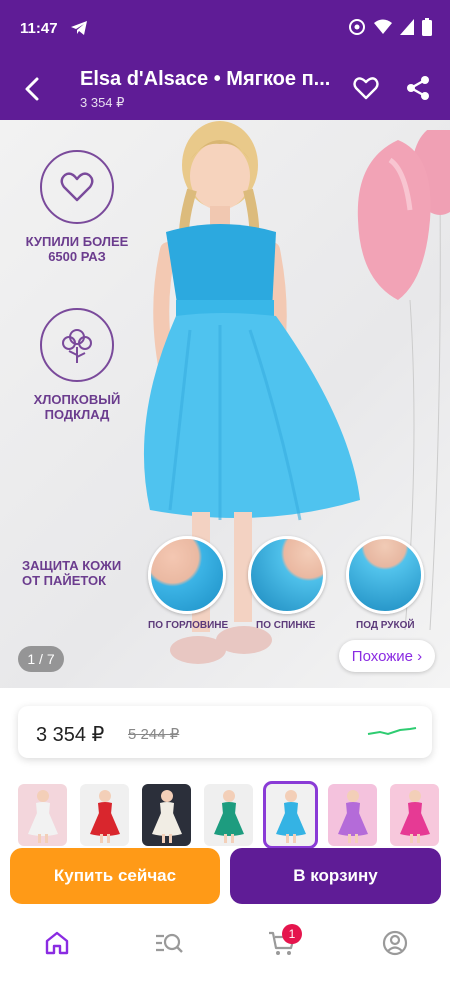  I want to click on old-price: 5 244 ₽, so click(154, 734).